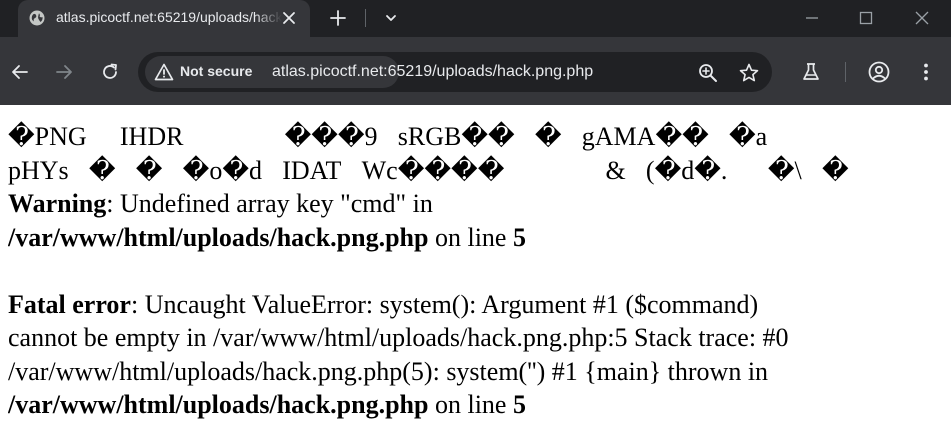  What do you see at coordinates (479, 204) in the screenshot?
I see `warning-message: Warning: Undefined array key "cmd" in` at bounding box center [479, 204].